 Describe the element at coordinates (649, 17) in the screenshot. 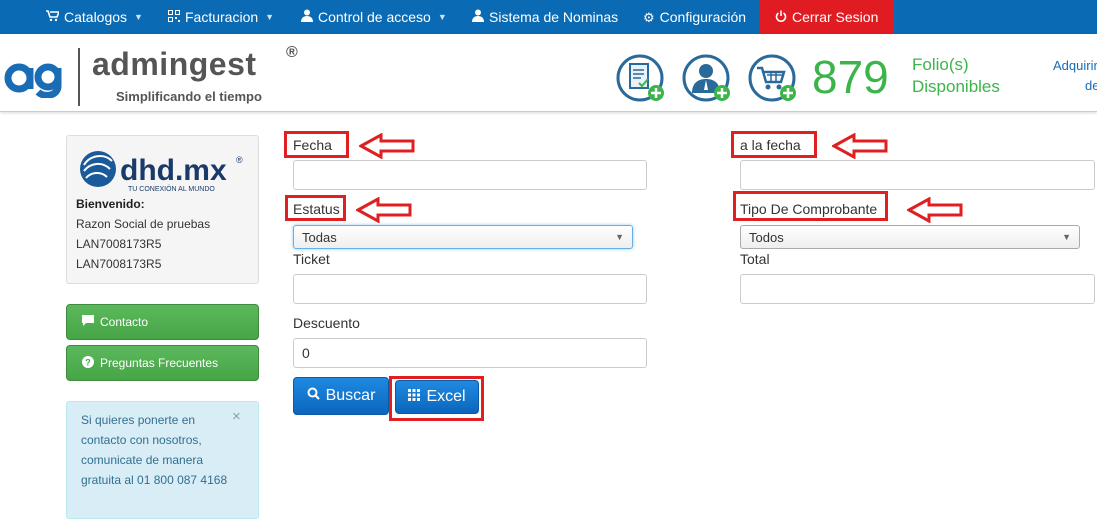

I see `gear-icon: ⚙` at that location.